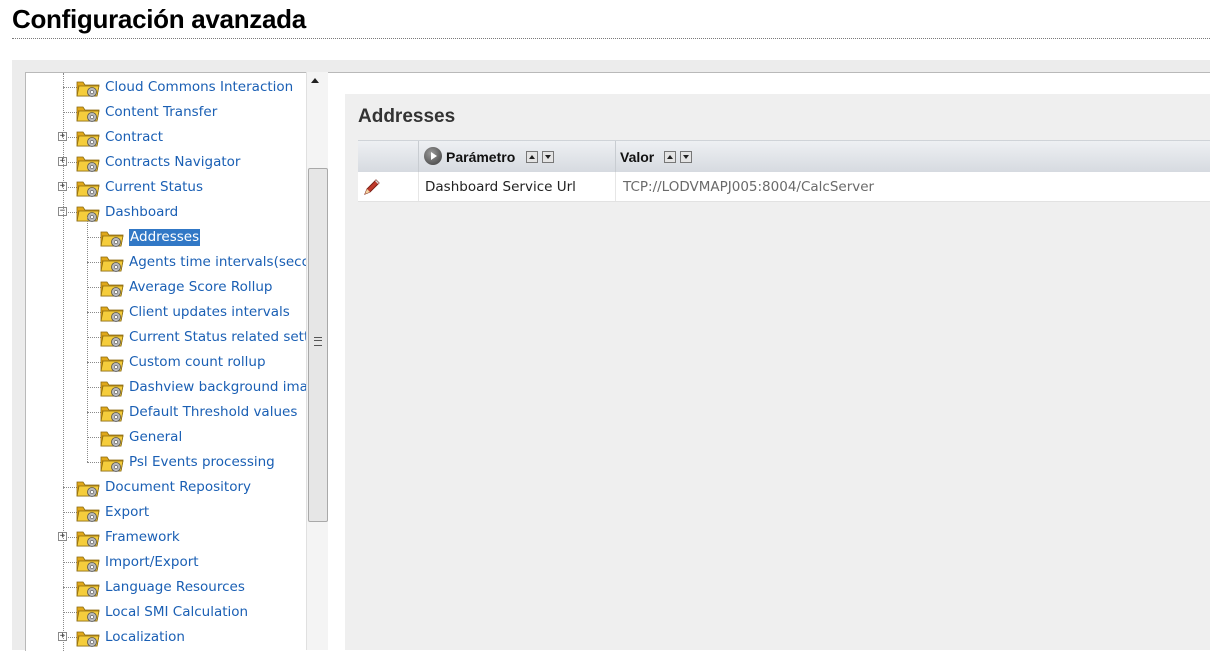  I want to click on tree-item: Local SMI Calculation, so click(171, 612).